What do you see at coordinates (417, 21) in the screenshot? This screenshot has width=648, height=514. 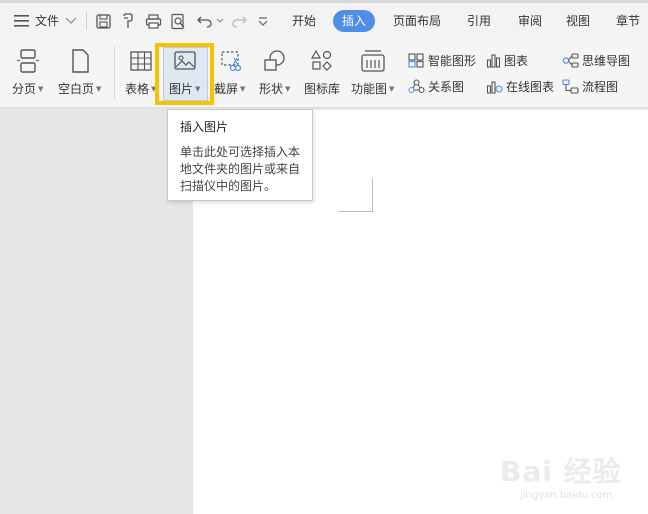 I see `tab-page-layout: 页面布局` at bounding box center [417, 21].